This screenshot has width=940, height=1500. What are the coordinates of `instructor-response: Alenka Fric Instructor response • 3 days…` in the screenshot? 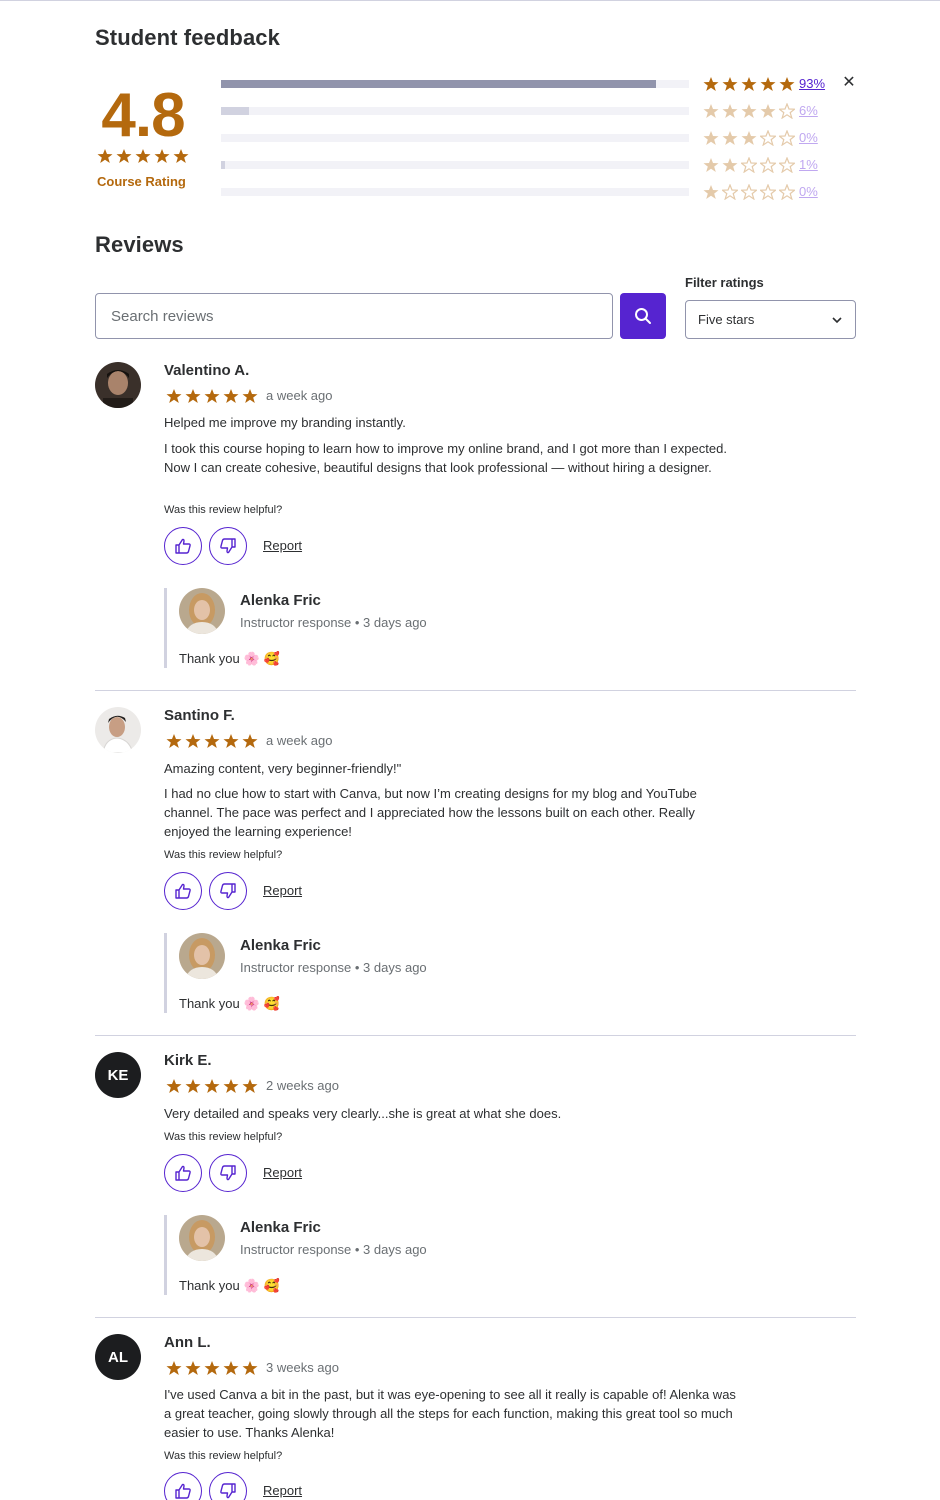 It's located at (464, 973).